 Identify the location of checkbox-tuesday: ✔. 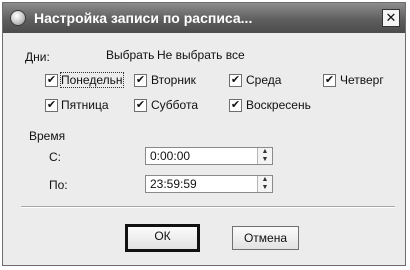
(140, 80).